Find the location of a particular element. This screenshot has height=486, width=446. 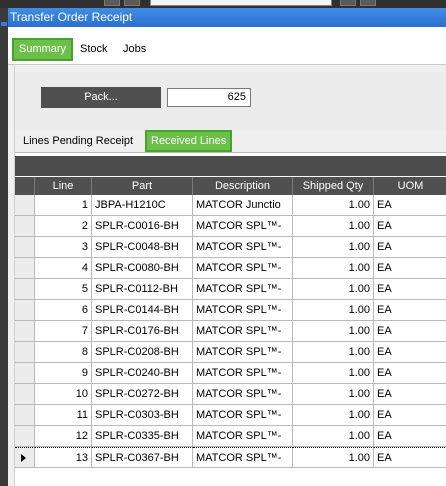

table-row: 5 SPLR-C0112-BH MATCOR SPL™- 1.00 EA is located at coordinates (230, 289).